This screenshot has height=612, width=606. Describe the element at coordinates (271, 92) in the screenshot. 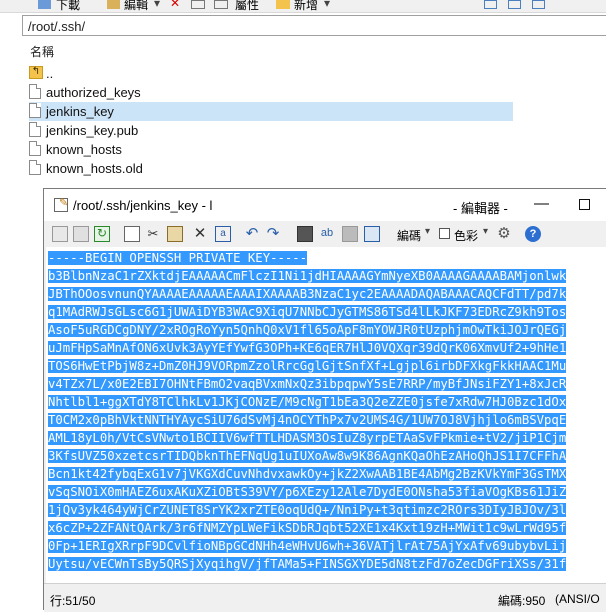

I see `list-item: authorized_keys` at that location.